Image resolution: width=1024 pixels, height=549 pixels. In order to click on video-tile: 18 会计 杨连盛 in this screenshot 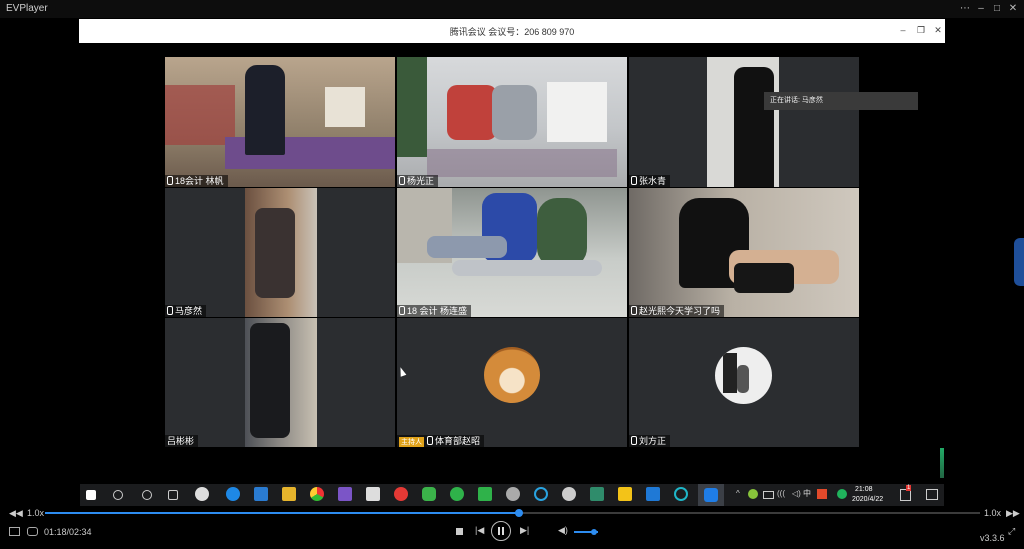, I will do `click(512, 252)`.